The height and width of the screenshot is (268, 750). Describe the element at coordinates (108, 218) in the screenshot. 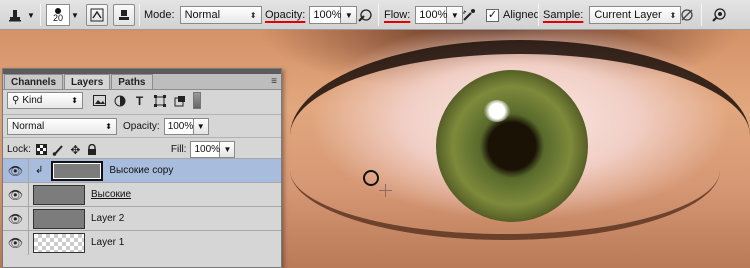

I see `layer-name: Layer 2` at that location.